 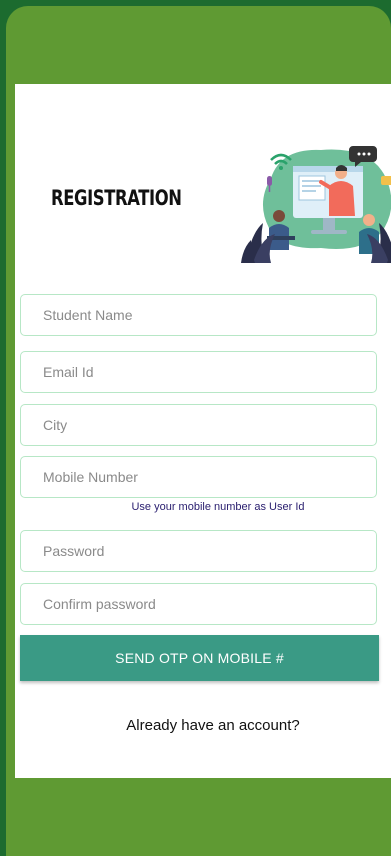 I want to click on password-field, so click(x=198, y=551).